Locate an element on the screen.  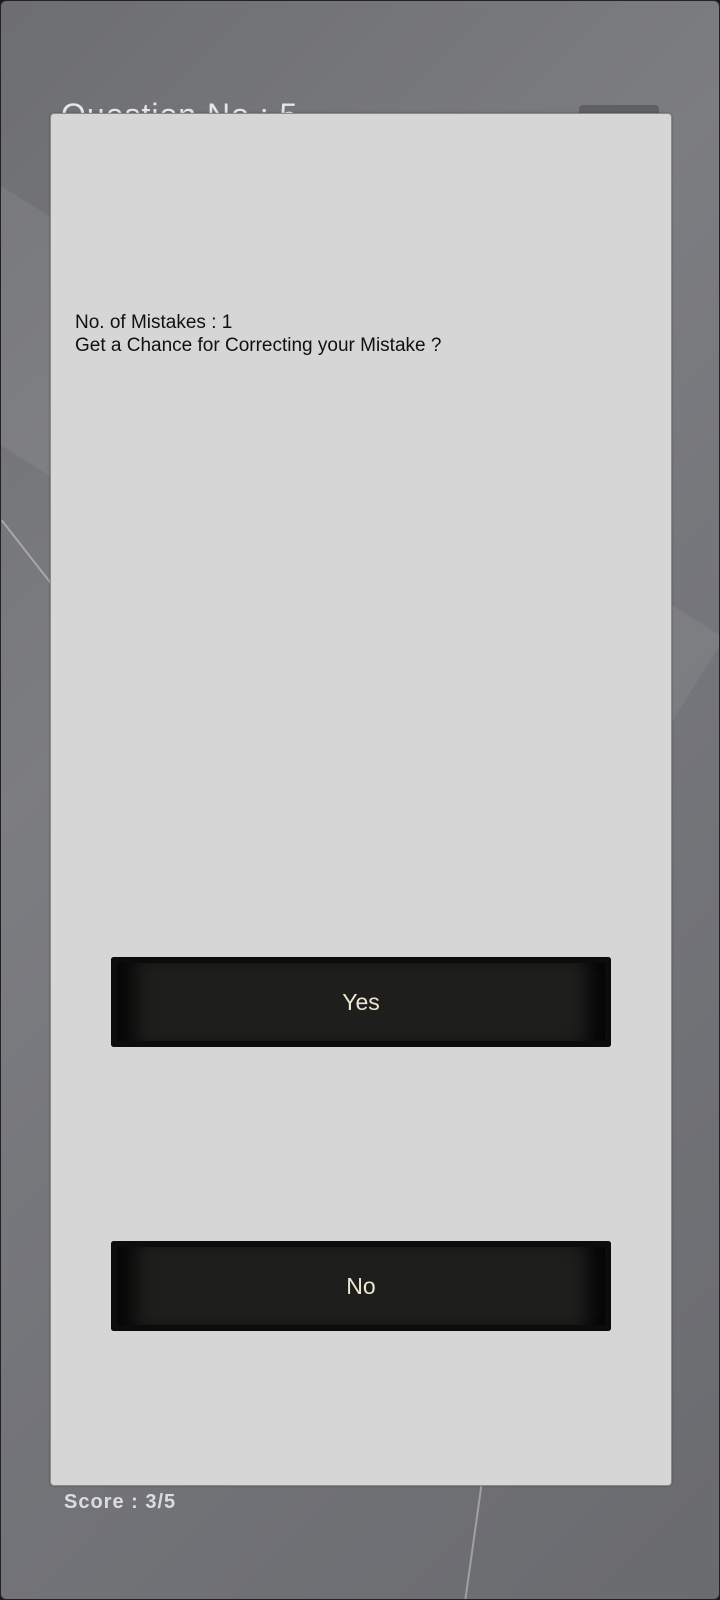
yes-button-label: Yes is located at coordinates (361, 1001).